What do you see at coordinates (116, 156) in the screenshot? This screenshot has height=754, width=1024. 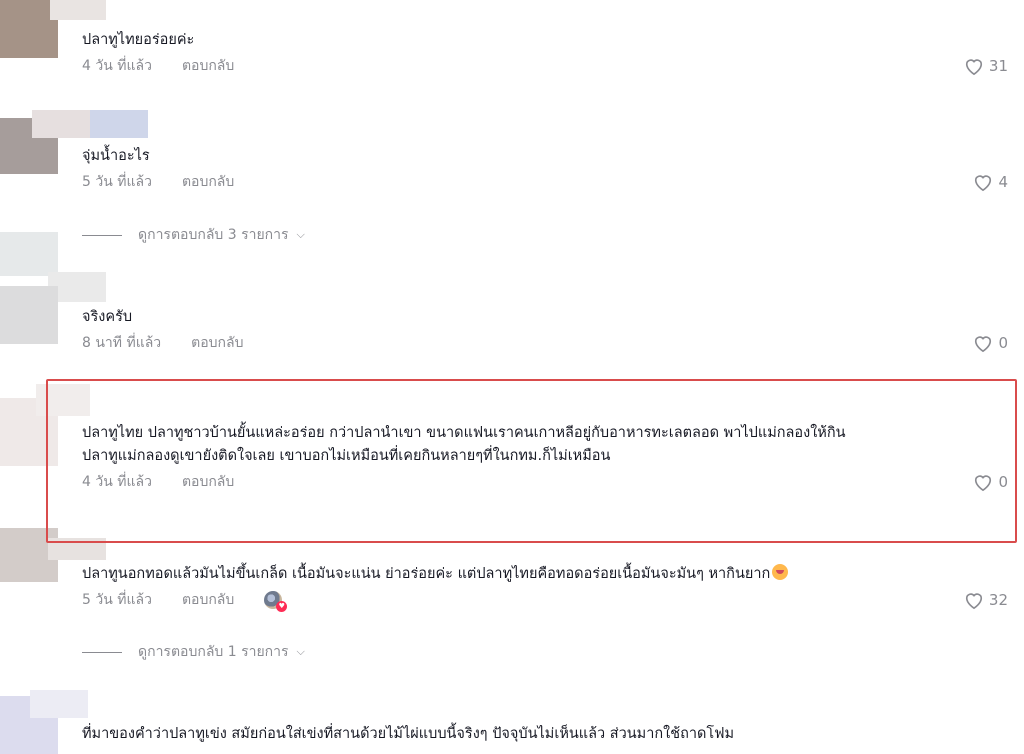 I see `comment-text: จุ่มน้ำอะไร` at bounding box center [116, 156].